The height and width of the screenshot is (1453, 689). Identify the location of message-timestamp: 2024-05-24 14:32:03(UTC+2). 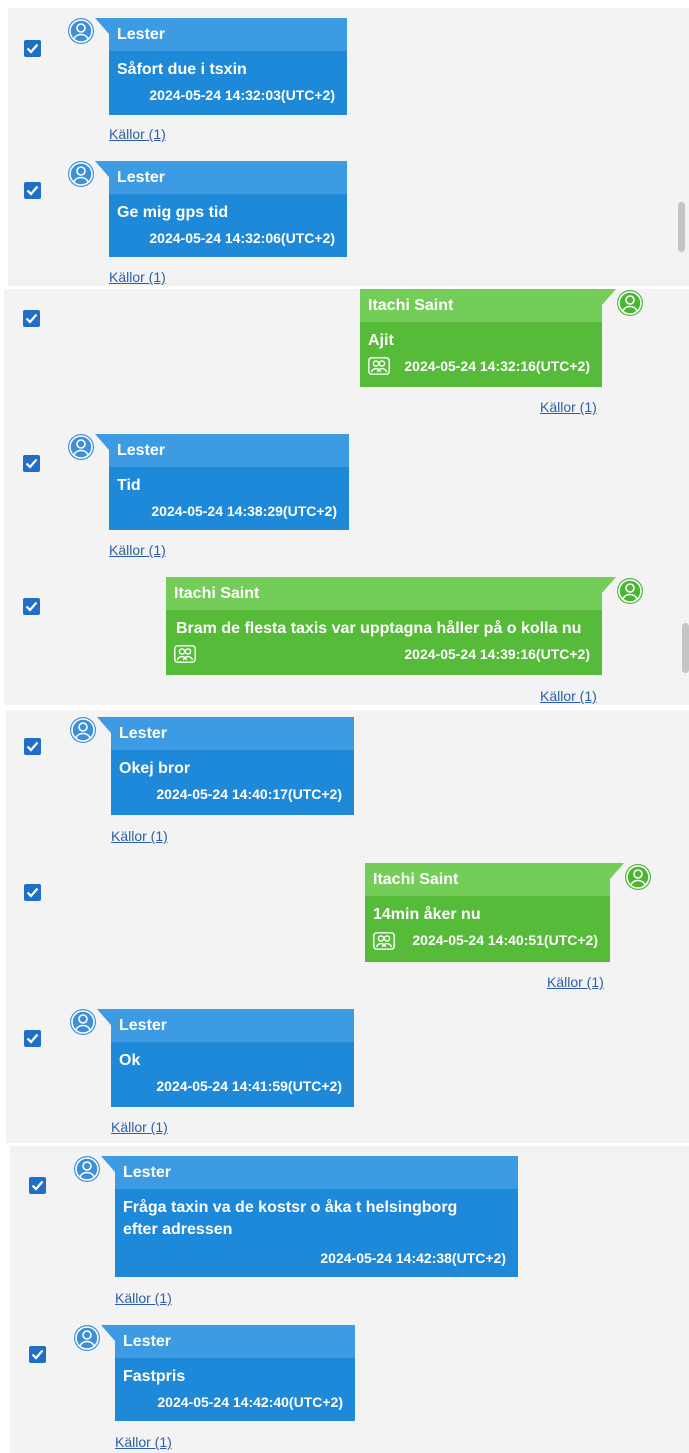
(242, 95).